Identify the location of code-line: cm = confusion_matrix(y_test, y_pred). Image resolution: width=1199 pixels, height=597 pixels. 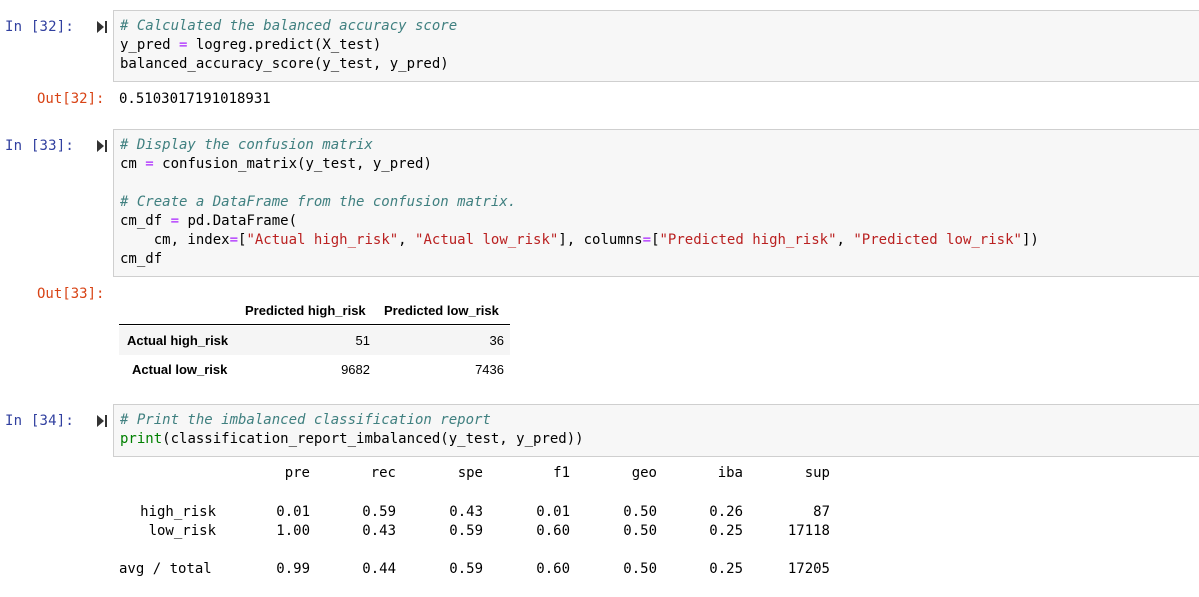
(276, 164).